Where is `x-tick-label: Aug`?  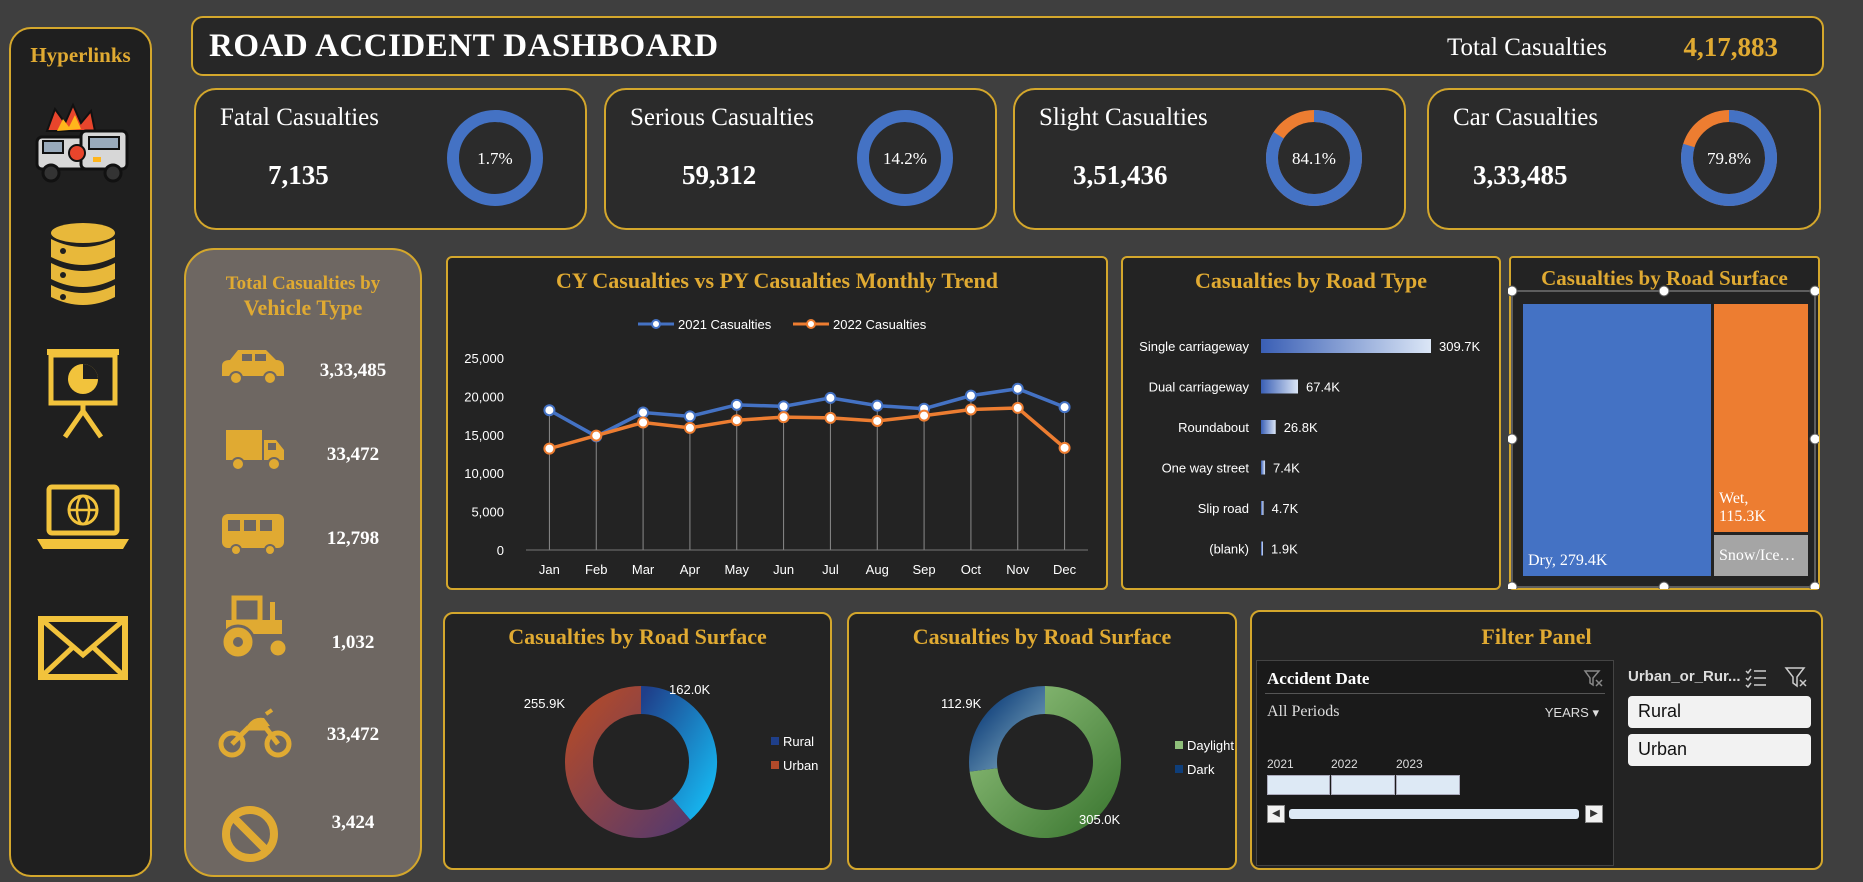 x-tick-label: Aug is located at coordinates (877, 569).